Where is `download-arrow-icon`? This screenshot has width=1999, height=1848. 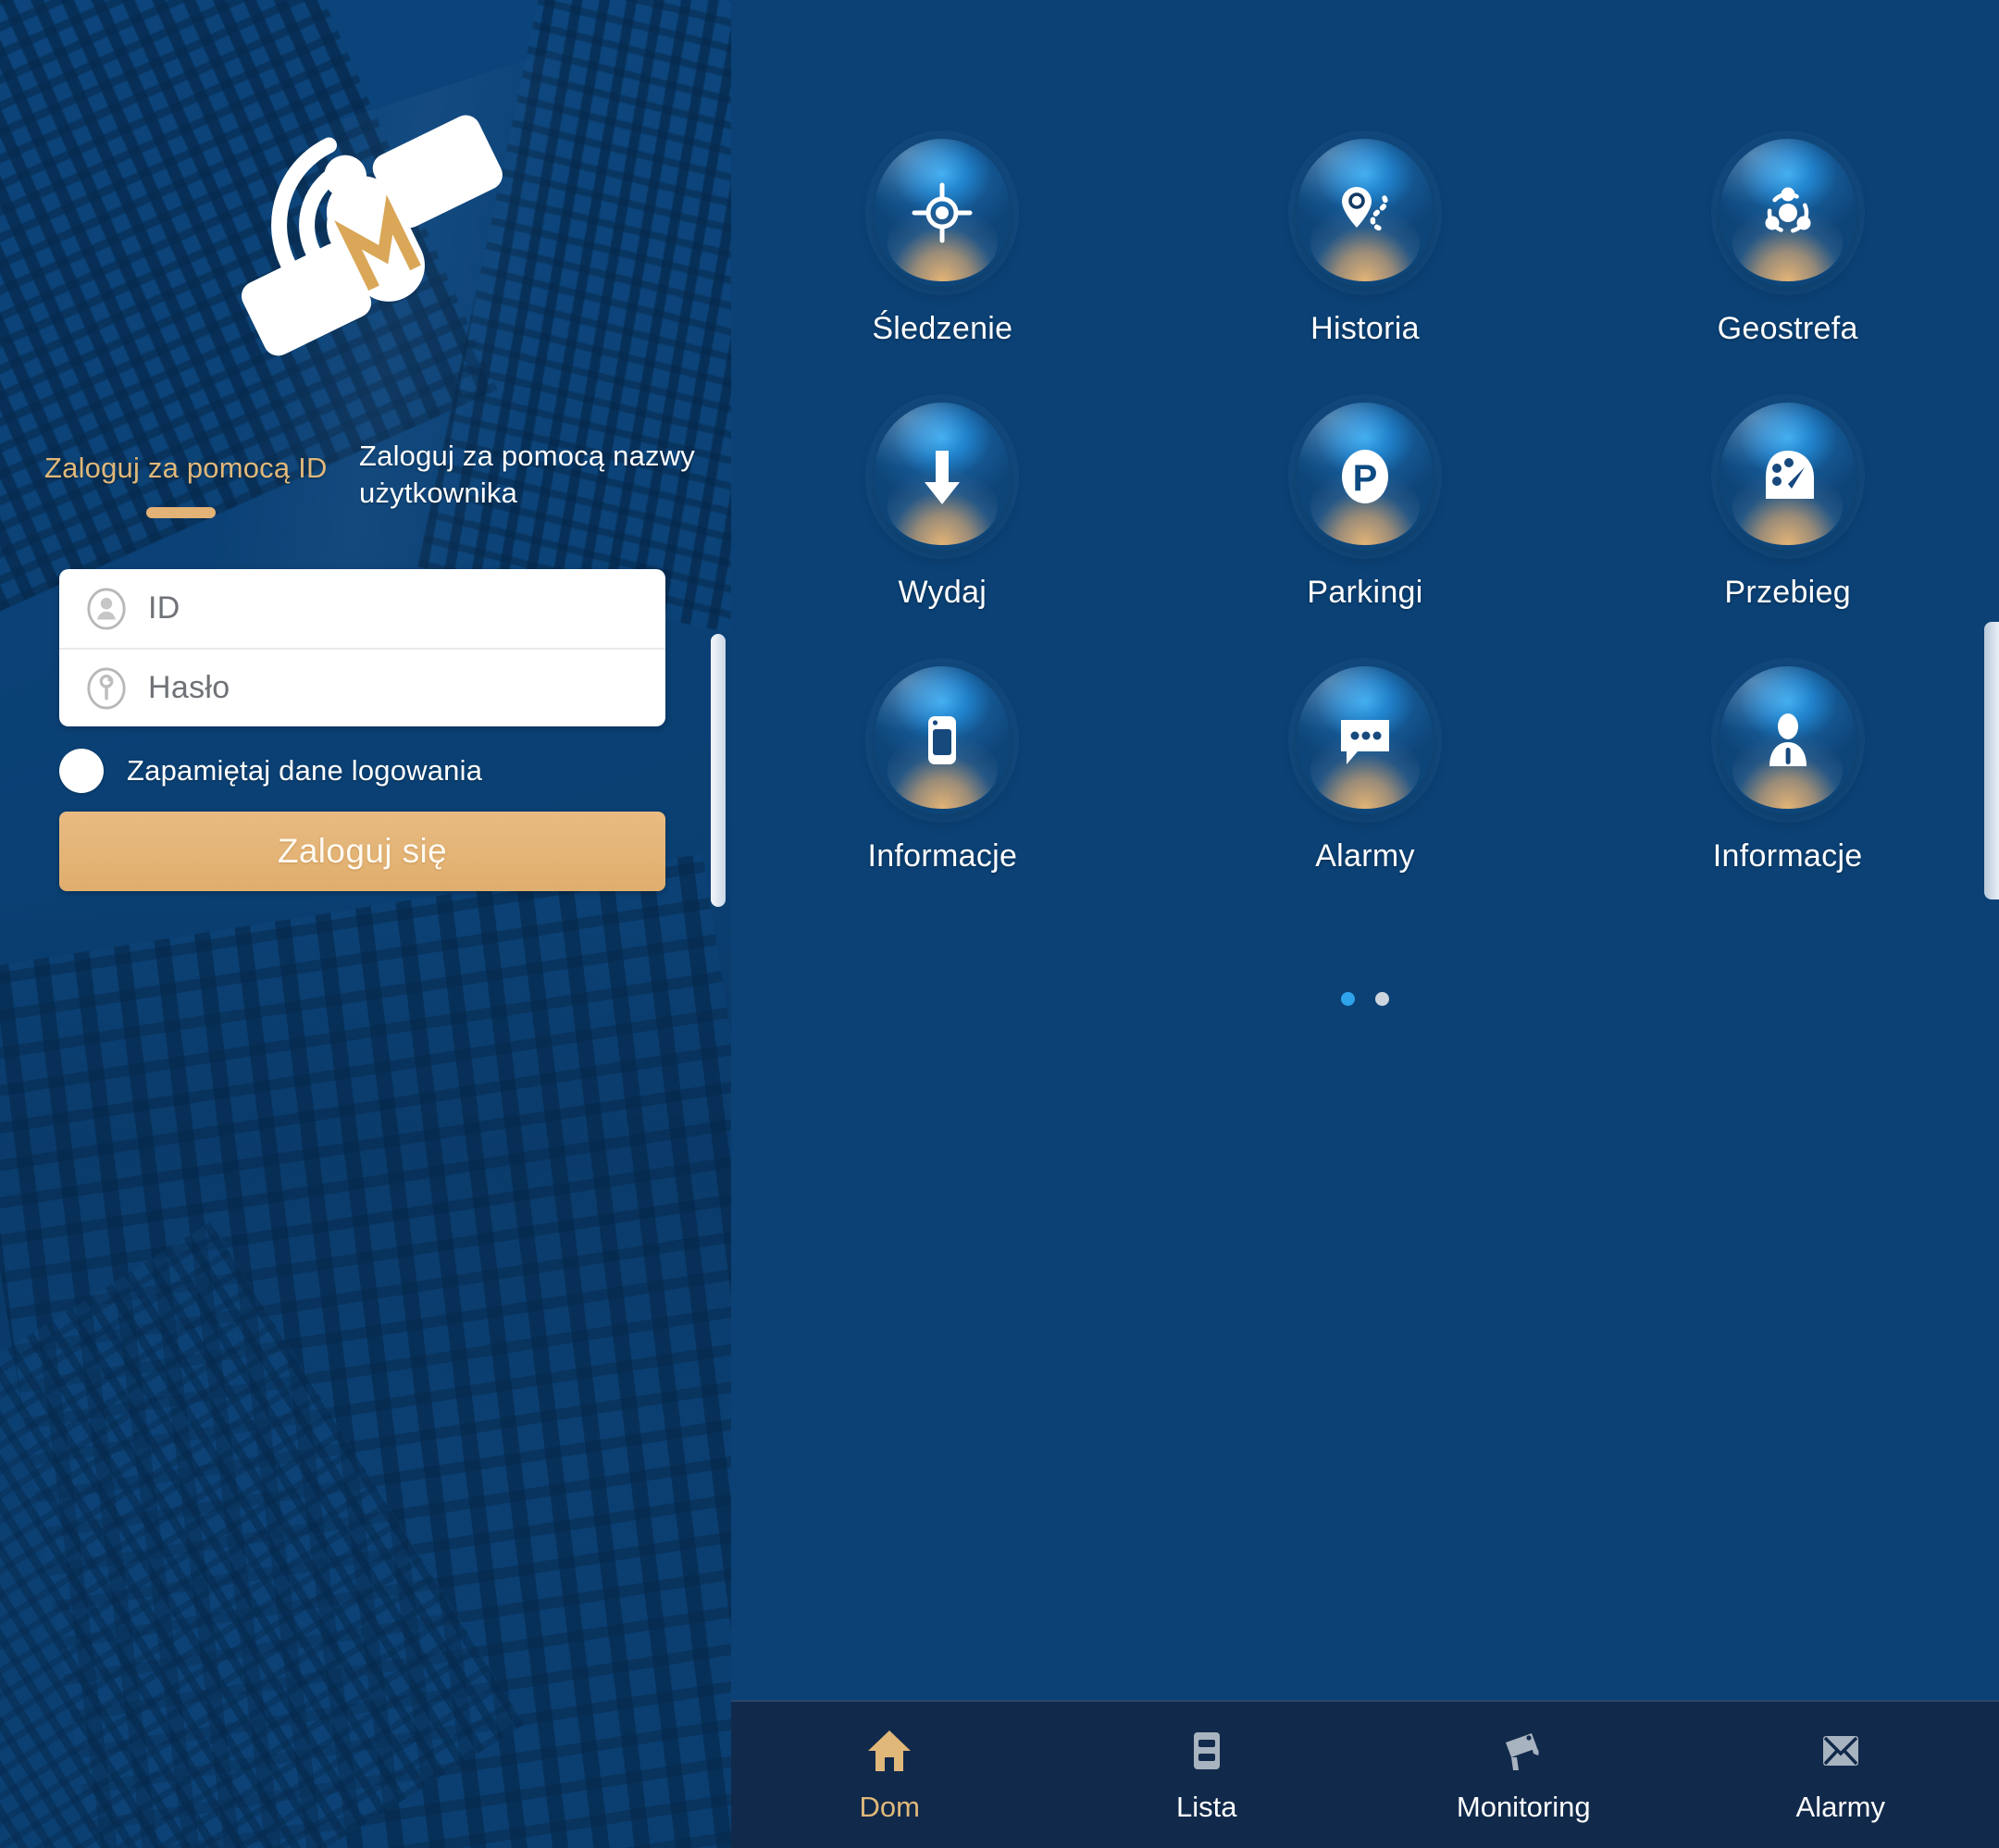
download-arrow-icon is located at coordinates (942, 476).